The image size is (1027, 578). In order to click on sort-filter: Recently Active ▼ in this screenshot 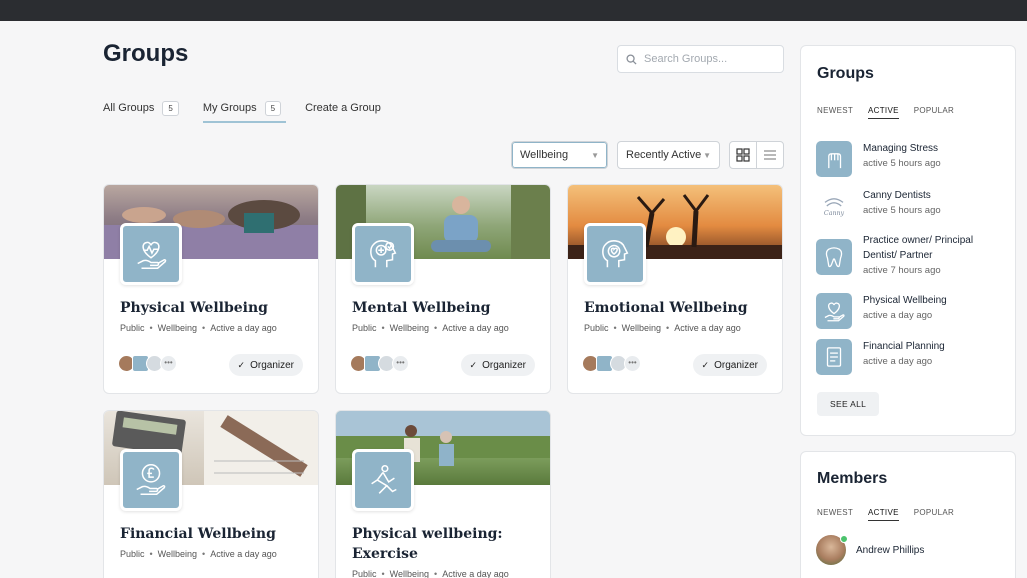, I will do `click(668, 155)`.